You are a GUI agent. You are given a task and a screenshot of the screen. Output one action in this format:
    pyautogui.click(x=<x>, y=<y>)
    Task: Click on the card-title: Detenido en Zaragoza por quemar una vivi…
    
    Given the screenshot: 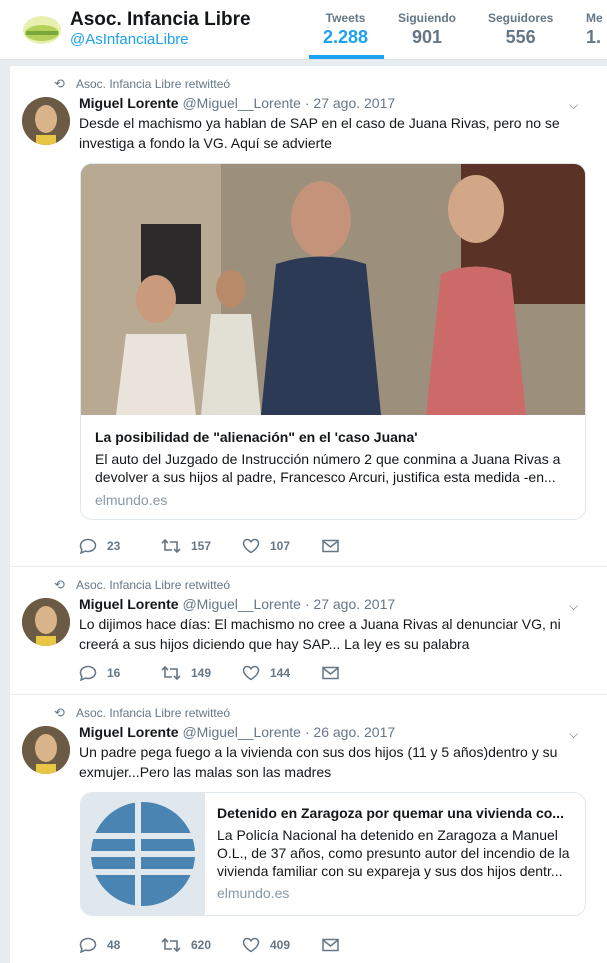 What is the action you would take?
    pyautogui.click(x=390, y=813)
    